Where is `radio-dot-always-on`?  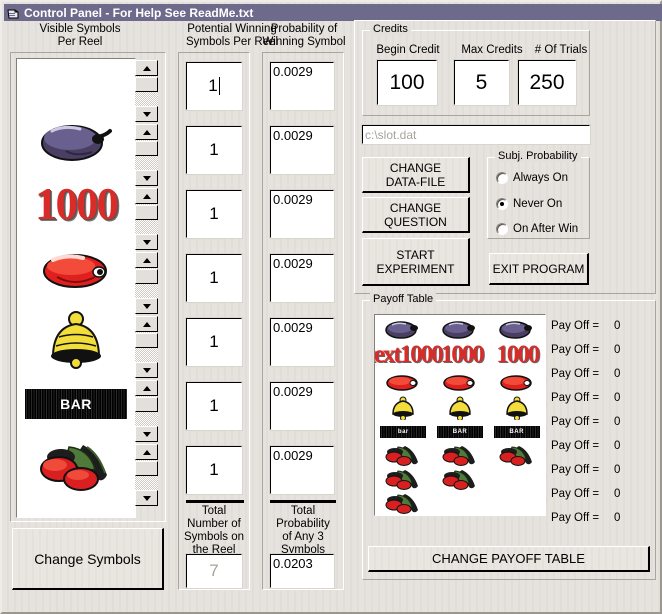 radio-dot-always-on is located at coordinates (502, 178).